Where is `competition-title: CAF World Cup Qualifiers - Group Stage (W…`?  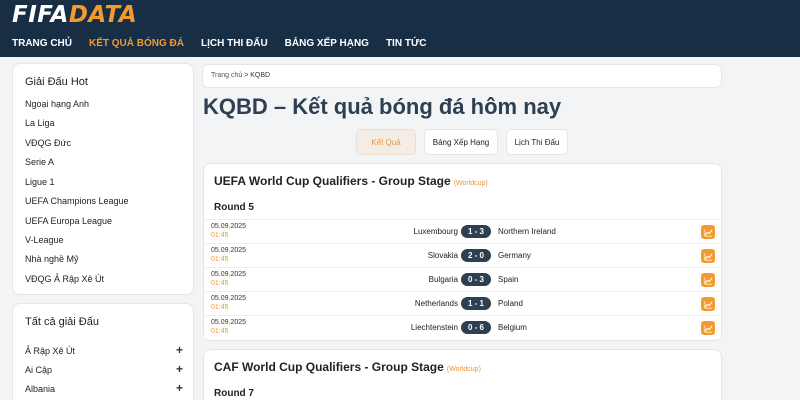 competition-title: CAF World Cup Qualifiers - Group Stage (W… is located at coordinates (347, 367).